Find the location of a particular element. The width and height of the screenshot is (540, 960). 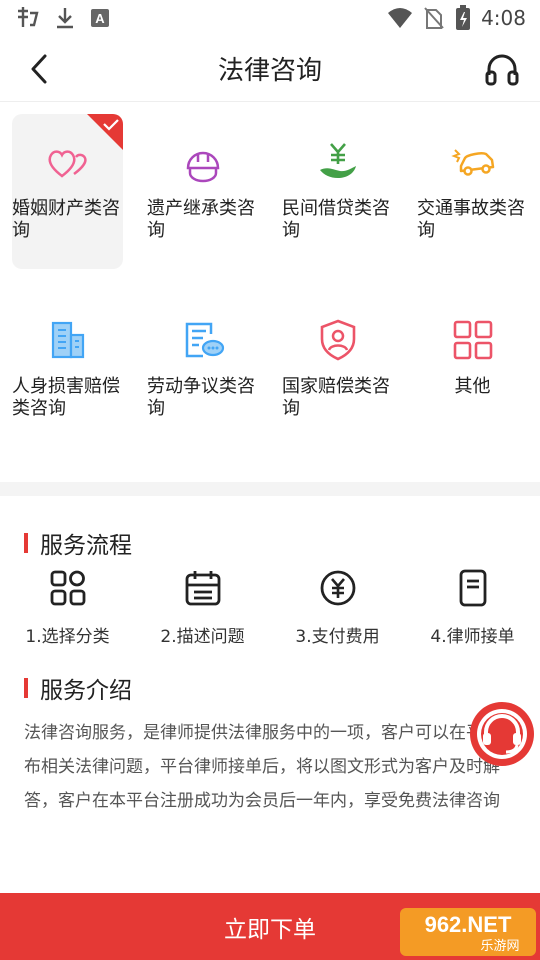

apps-icon is located at coordinates (67, 588).